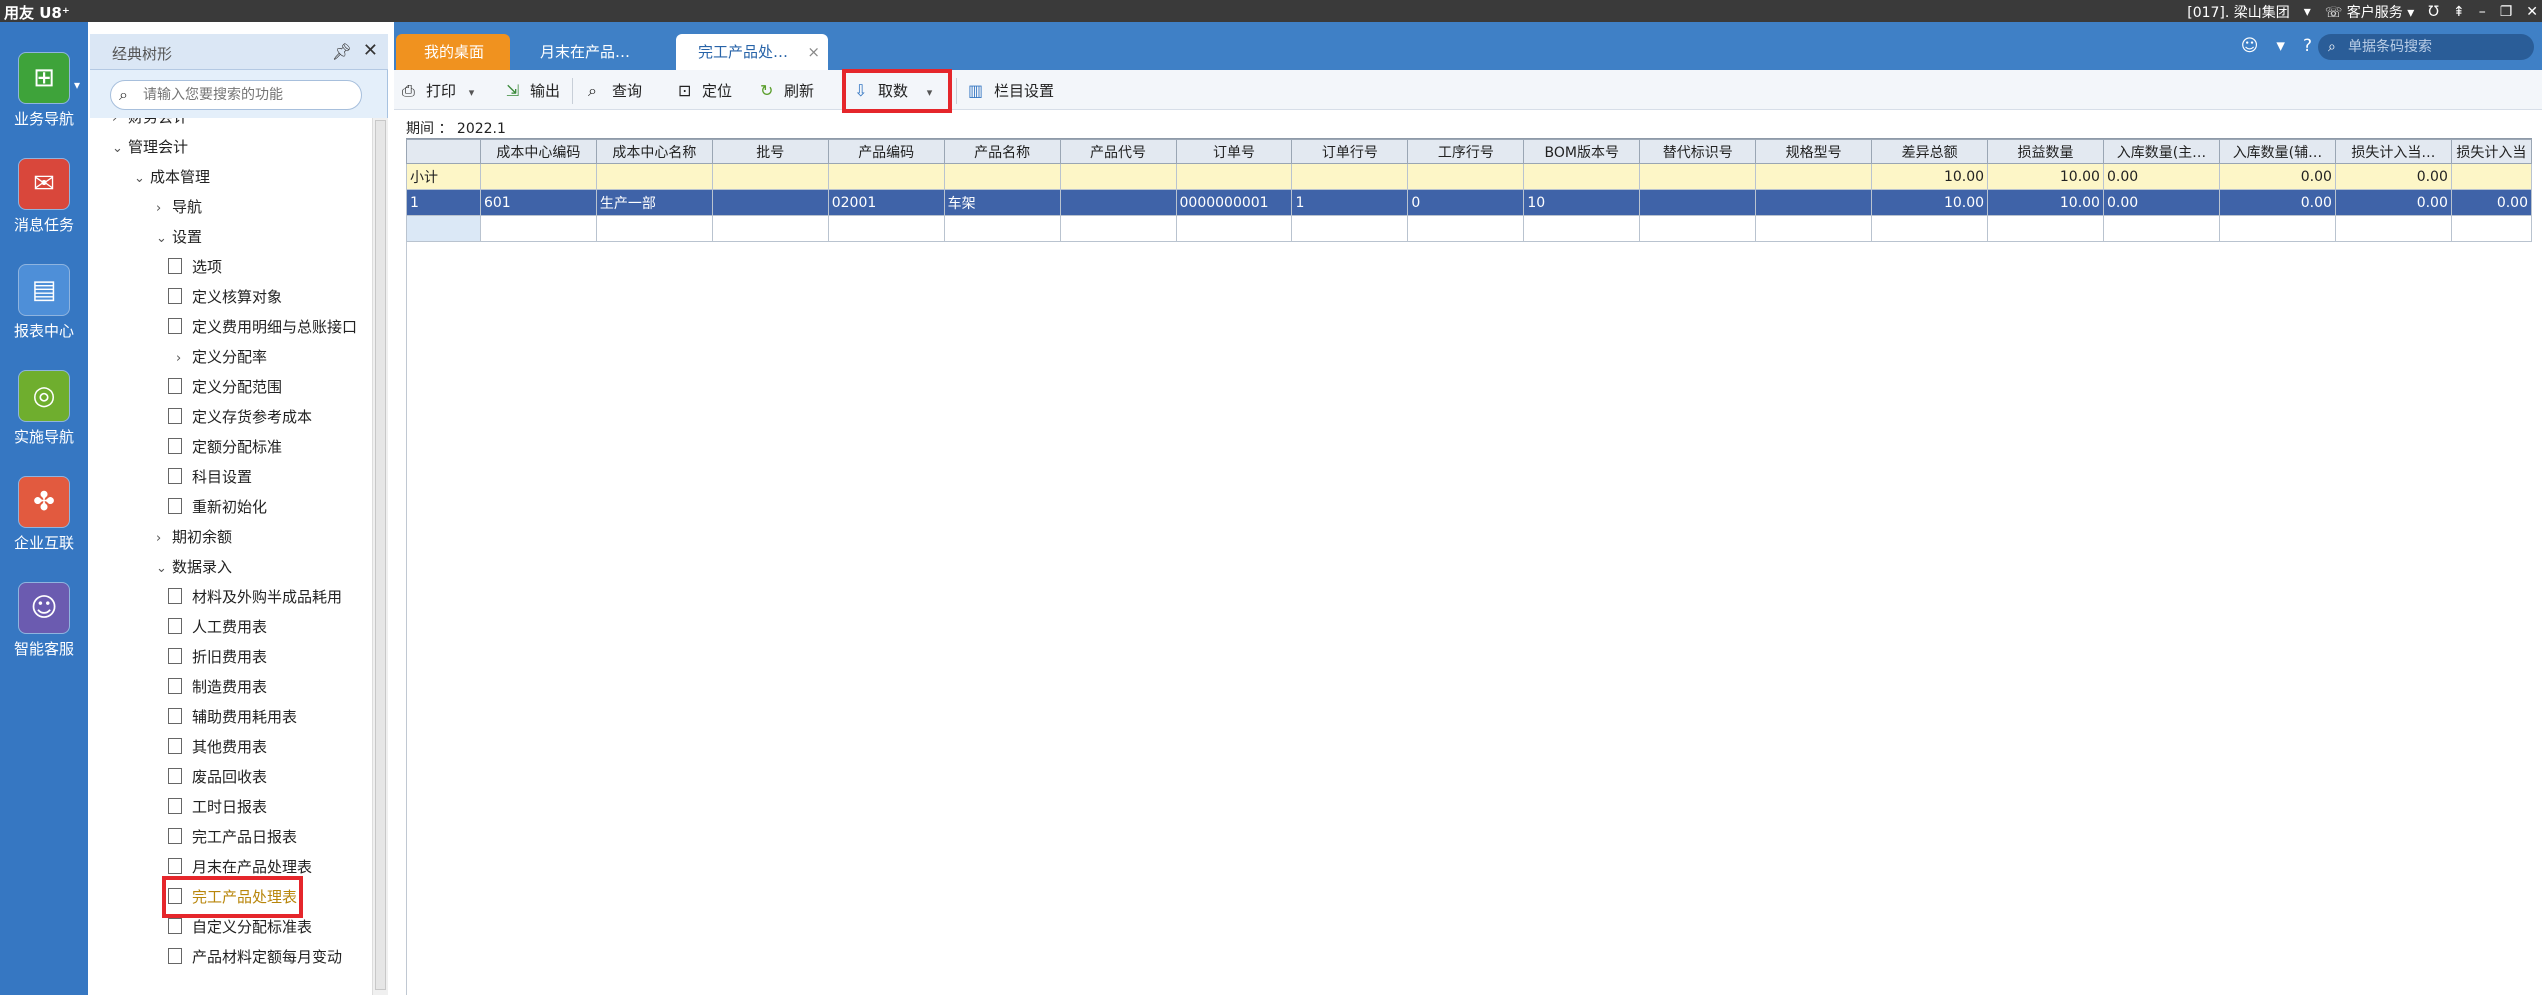  I want to click on column-header: 产品代号, so click(1118, 151).